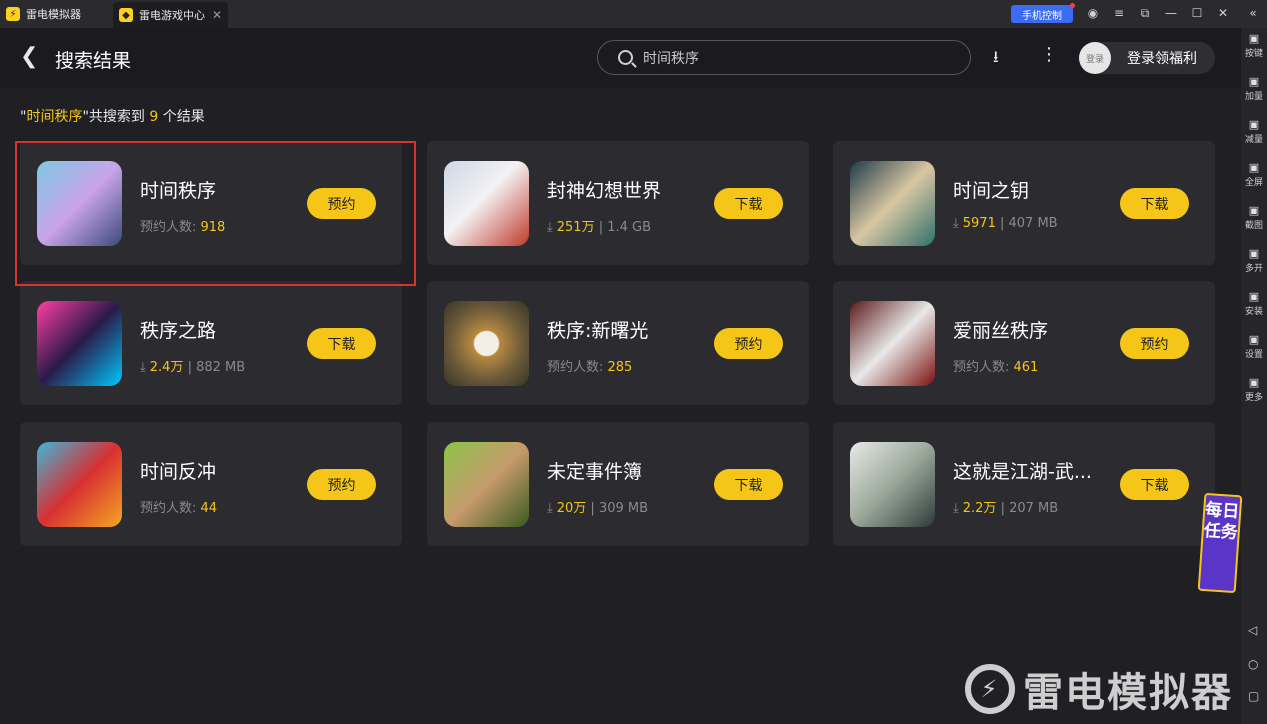  Describe the element at coordinates (1147, 58) in the screenshot. I see `login-button: 登录 登录领福利` at that location.